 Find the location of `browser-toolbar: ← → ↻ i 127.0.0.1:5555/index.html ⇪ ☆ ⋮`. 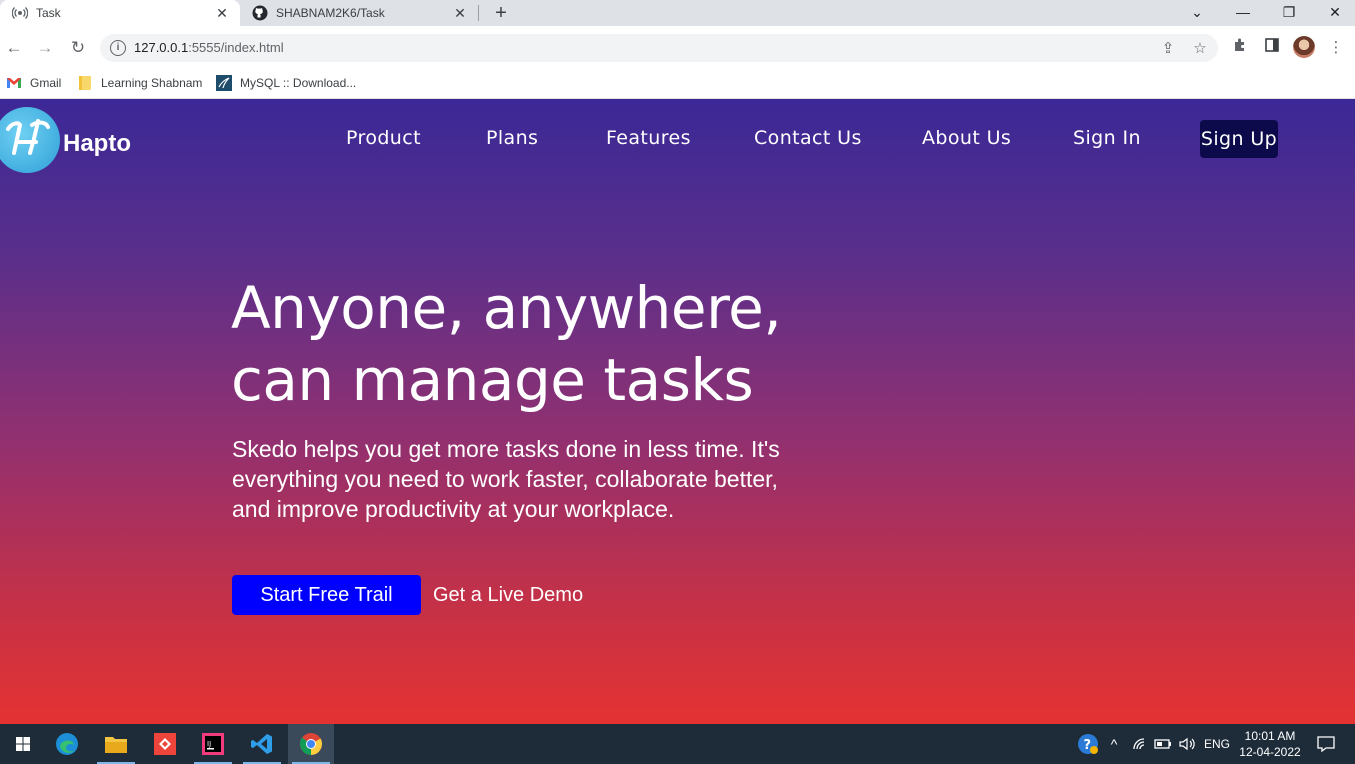

browser-toolbar: ← → ↻ i 127.0.0.1:5555/index.html ⇪ ☆ ⋮ is located at coordinates (677, 48).